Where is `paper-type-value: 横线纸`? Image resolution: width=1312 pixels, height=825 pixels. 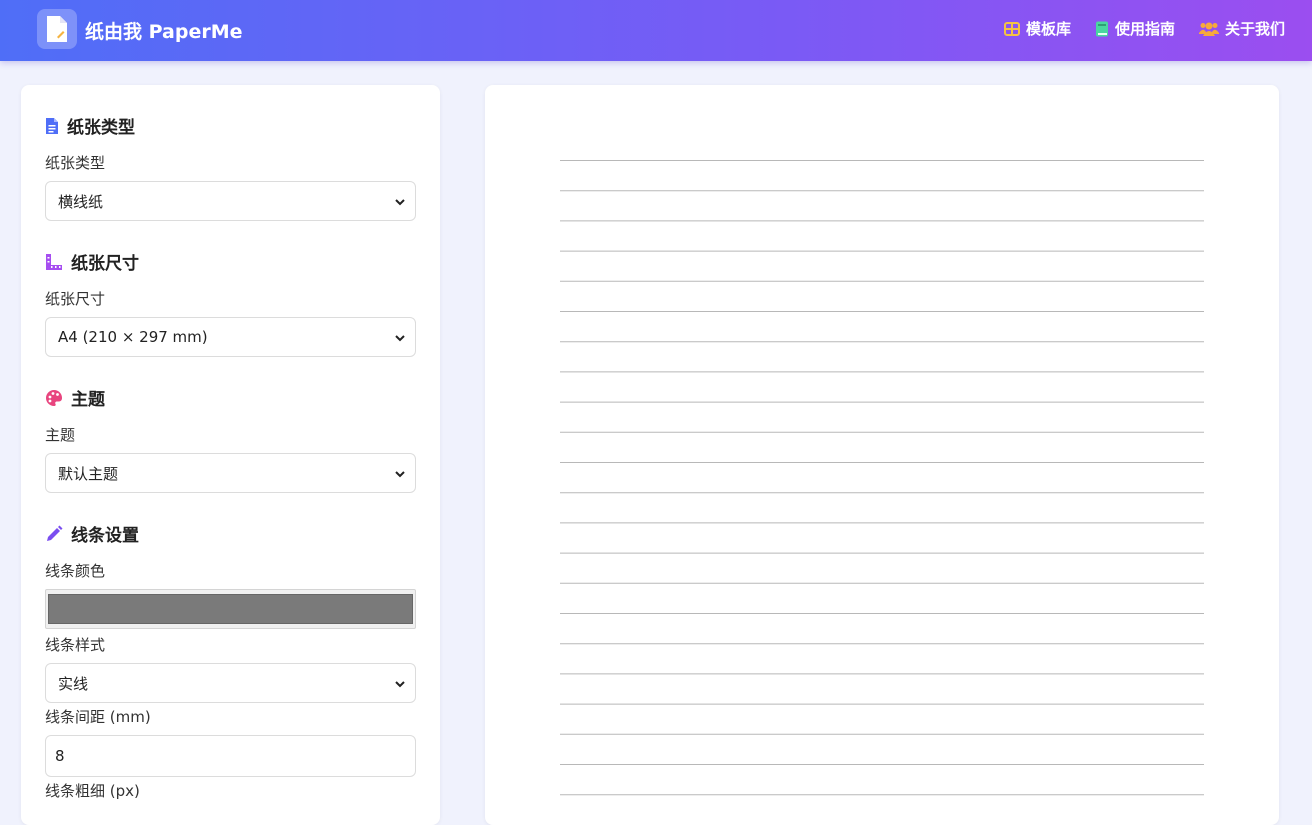 paper-type-value: 横线纸 is located at coordinates (81, 201).